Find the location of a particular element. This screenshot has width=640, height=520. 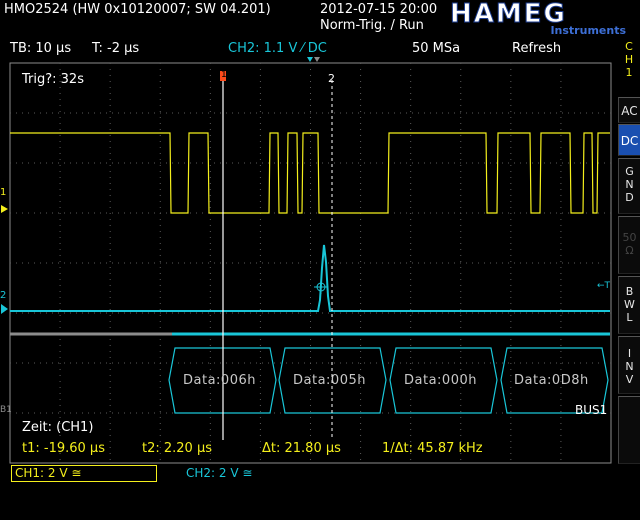

ch2-ground-marker is located at coordinates (4, 309).